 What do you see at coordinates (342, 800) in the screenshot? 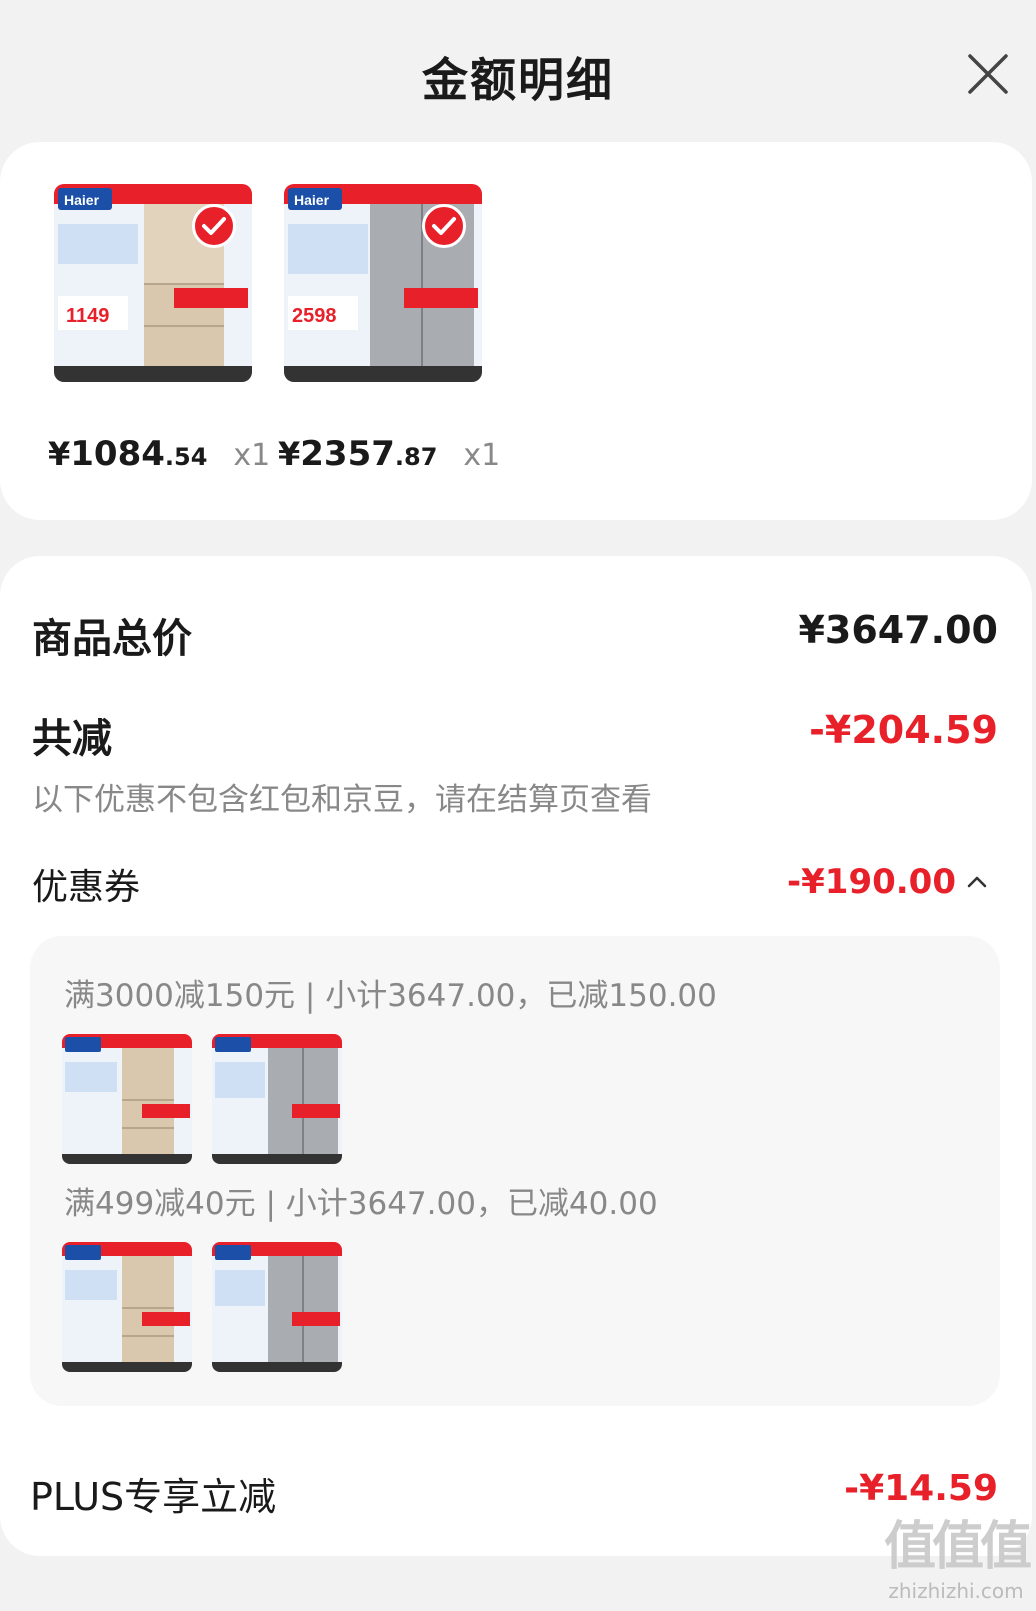
I see `discount-note: 以下优惠不包含红包和京豆，请在结算页查看` at bounding box center [342, 800].